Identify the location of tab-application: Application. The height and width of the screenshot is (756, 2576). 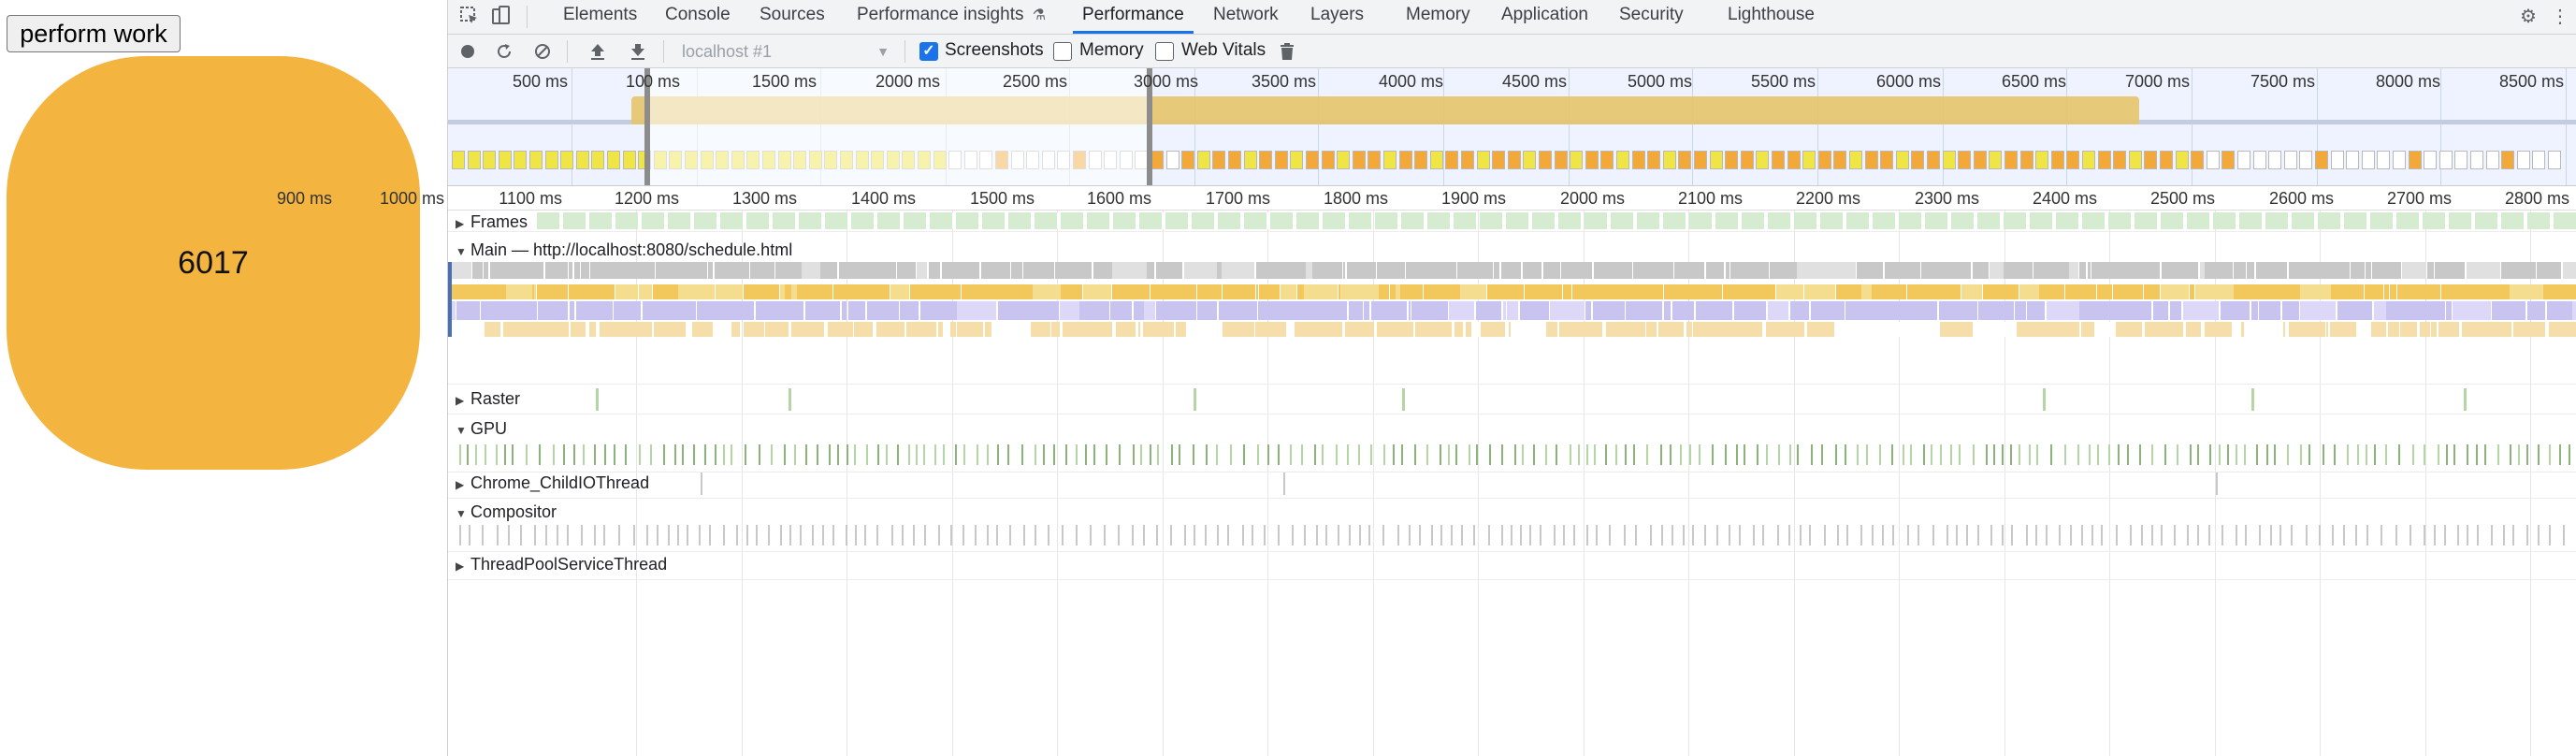
(1544, 17).